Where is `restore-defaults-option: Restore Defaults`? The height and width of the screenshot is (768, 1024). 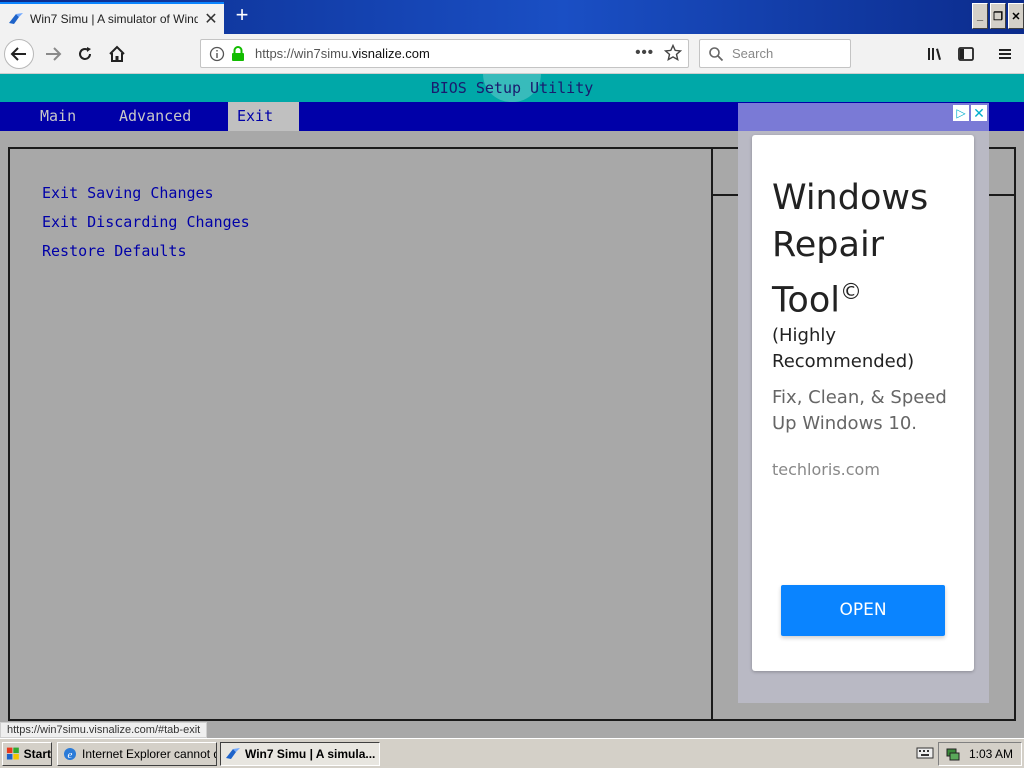
restore-defaults-option: Restore Defaults is located at coordinates (146, 256).